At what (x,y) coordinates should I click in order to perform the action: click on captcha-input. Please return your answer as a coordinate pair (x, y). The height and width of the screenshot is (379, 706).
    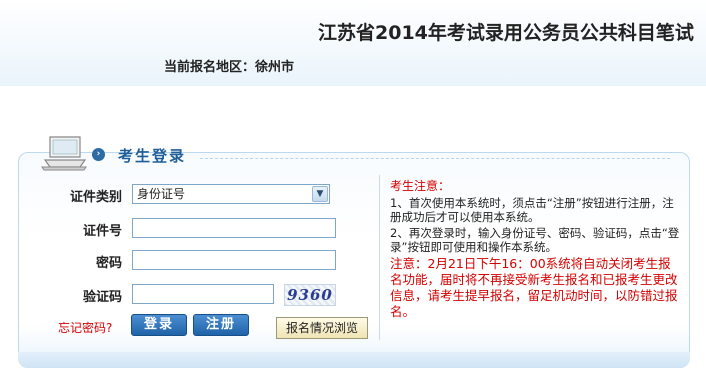
    Looking at the image, I should click on (203, 294).